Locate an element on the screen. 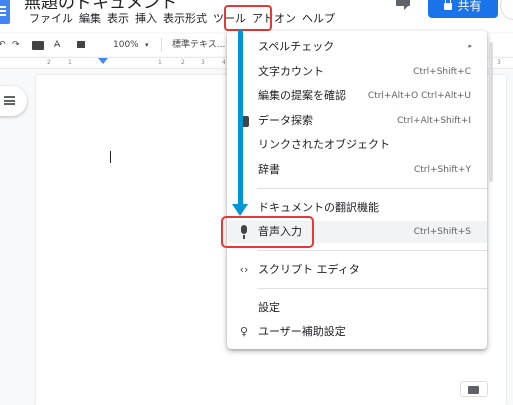 The image size is (513, 405). menu-item-script-editor: ‹› スクリプト エディタ is located at coordinates (357, 270).